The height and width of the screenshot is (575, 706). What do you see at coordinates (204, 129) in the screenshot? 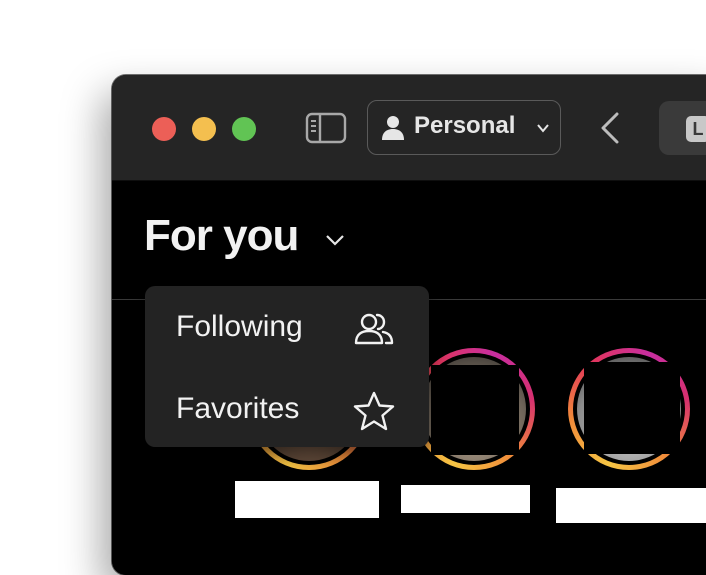
I see `minimize-window-button` at bounding box center [204, 129].